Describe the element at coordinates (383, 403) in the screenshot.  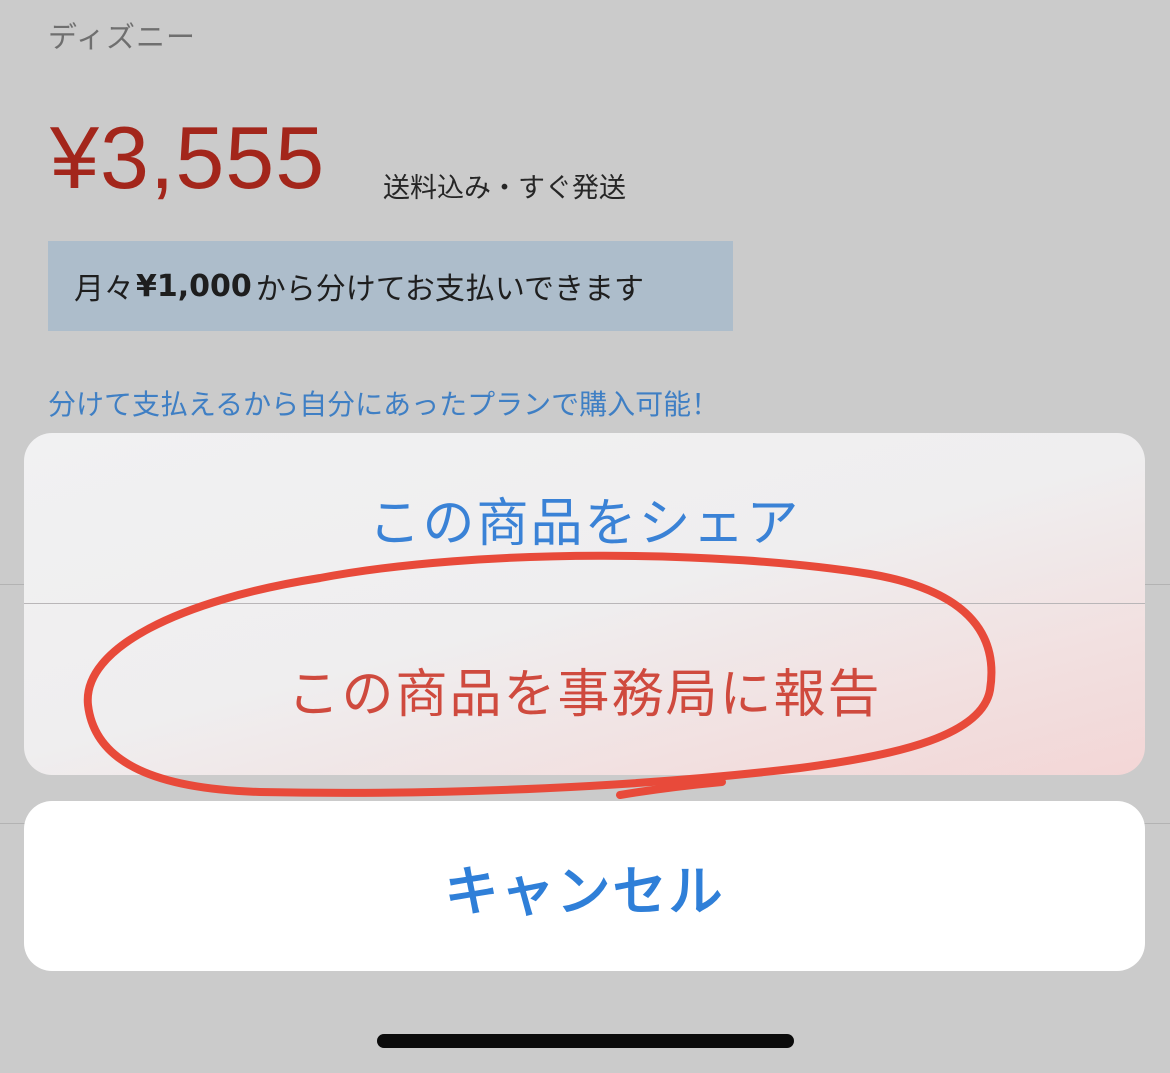
I see `promo-link: 分けて支払えるから自分にあったプランで購入可能！` at that location.